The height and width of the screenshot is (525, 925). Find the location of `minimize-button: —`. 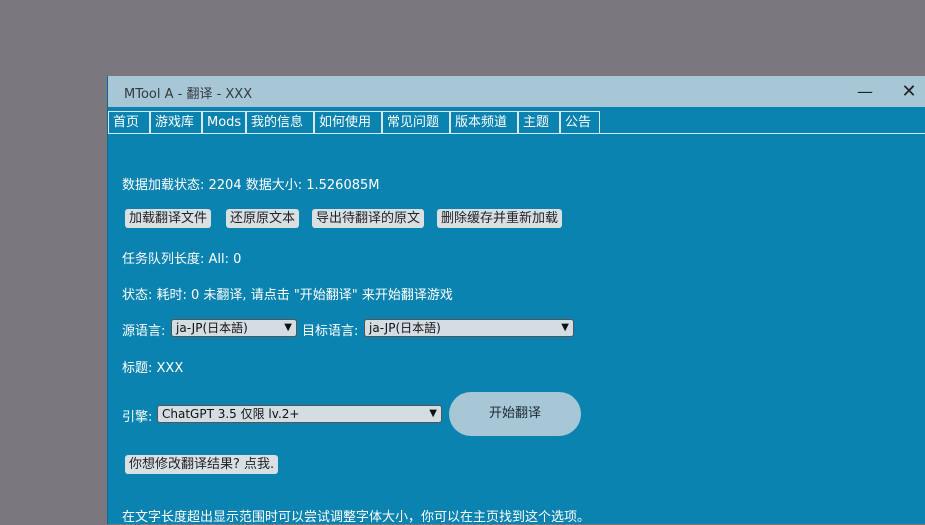

minimize-button: — is located at coordinates (865, 92).